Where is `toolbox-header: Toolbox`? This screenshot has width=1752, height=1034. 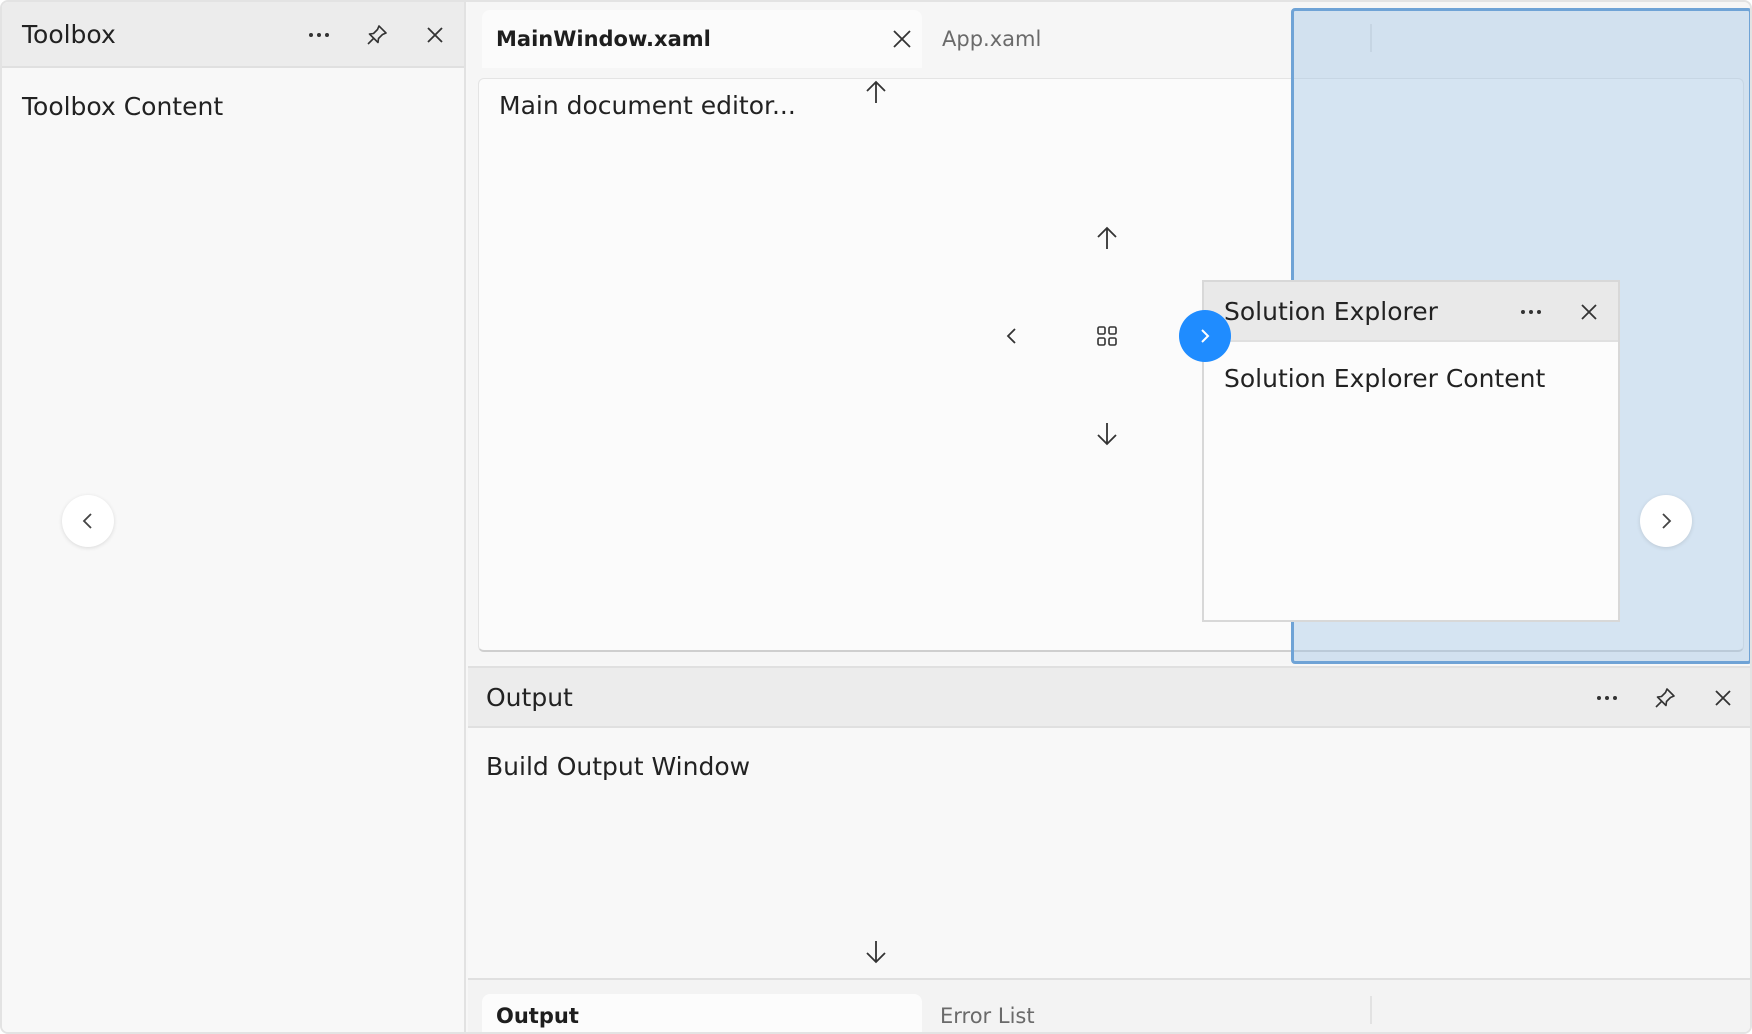
toolbox-header: Toolbox is located at coordinates (233, 35).